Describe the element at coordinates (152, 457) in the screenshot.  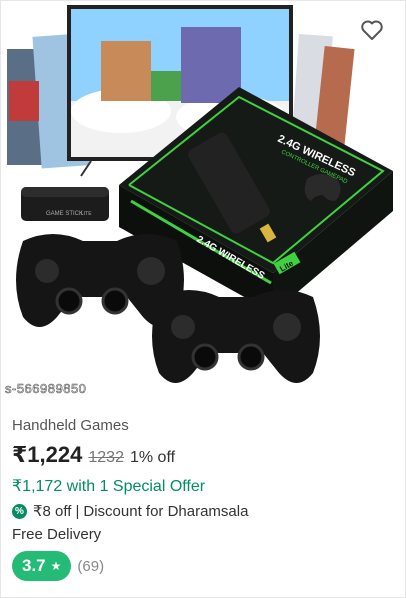
I see `discount-percent: 1% off` at that location.